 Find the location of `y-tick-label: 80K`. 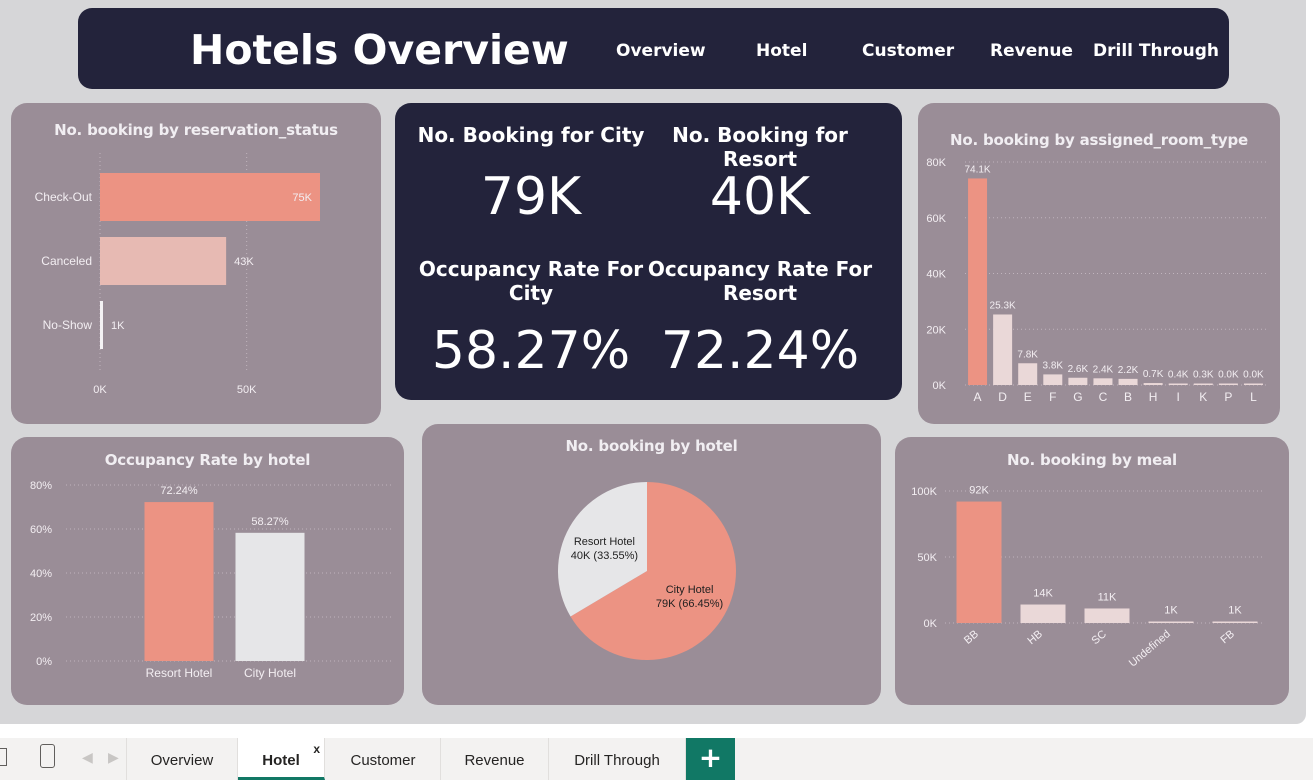

y-tick-label: 80K is located at coordinates (936, 163).